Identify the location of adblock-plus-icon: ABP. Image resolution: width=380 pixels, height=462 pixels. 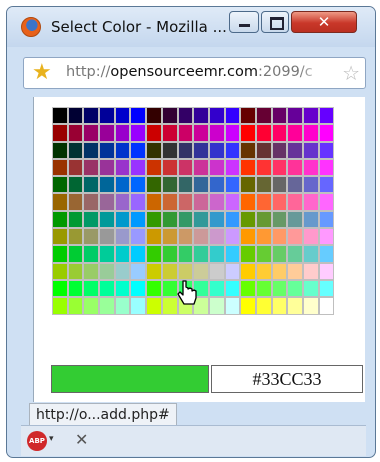
(37, 441).